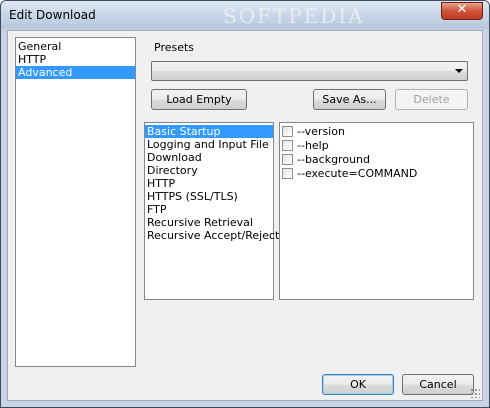 This screenshot has width=490, height=408. What do you see at coordinates (40, 46) in the screenshot?
I see `category-item-label: General` at bounding box center [40, 46].